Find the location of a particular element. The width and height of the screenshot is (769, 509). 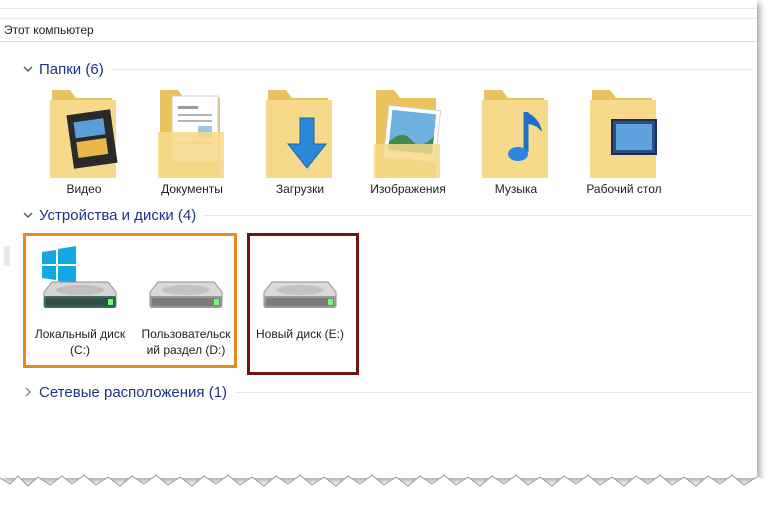

pictures-folder-icon is located at coordinates (408, 134).